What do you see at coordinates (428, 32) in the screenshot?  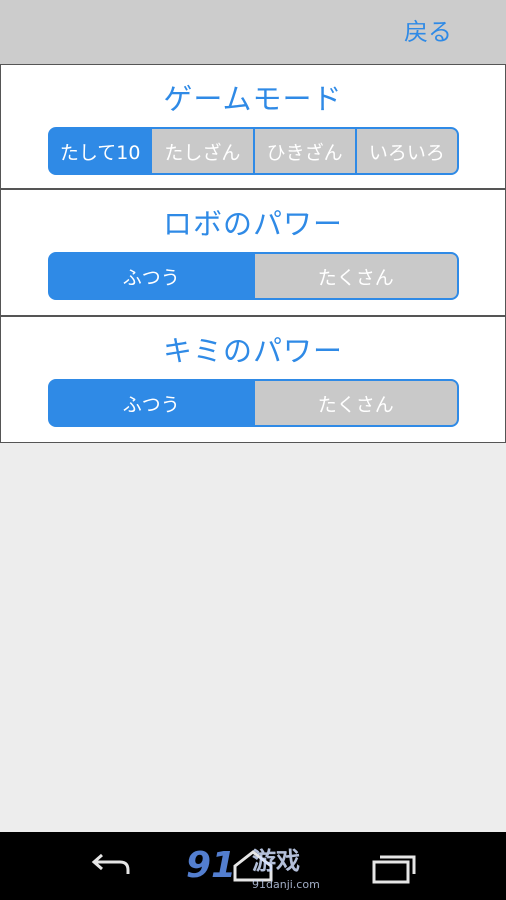 I see `back-button: 戻る` at bounding box center [428, 32].